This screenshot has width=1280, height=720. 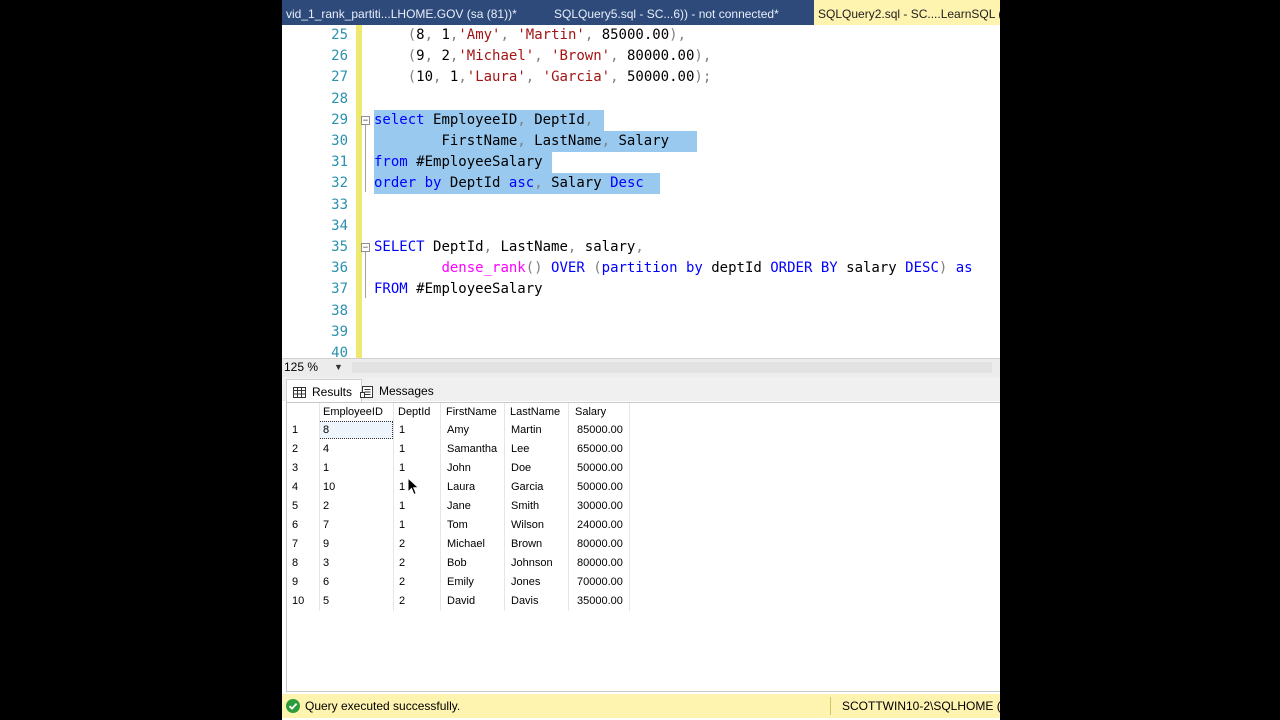 I want to click on tab-results: Results, so click(x=324, y=390).